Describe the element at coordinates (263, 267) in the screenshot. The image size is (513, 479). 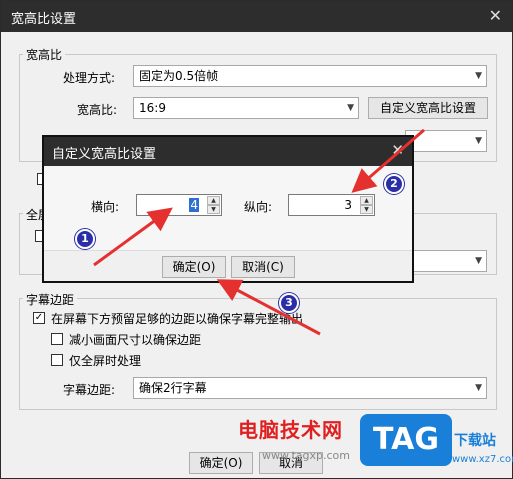
I see `dialog-cancel-button: 取消(C)` at that location.